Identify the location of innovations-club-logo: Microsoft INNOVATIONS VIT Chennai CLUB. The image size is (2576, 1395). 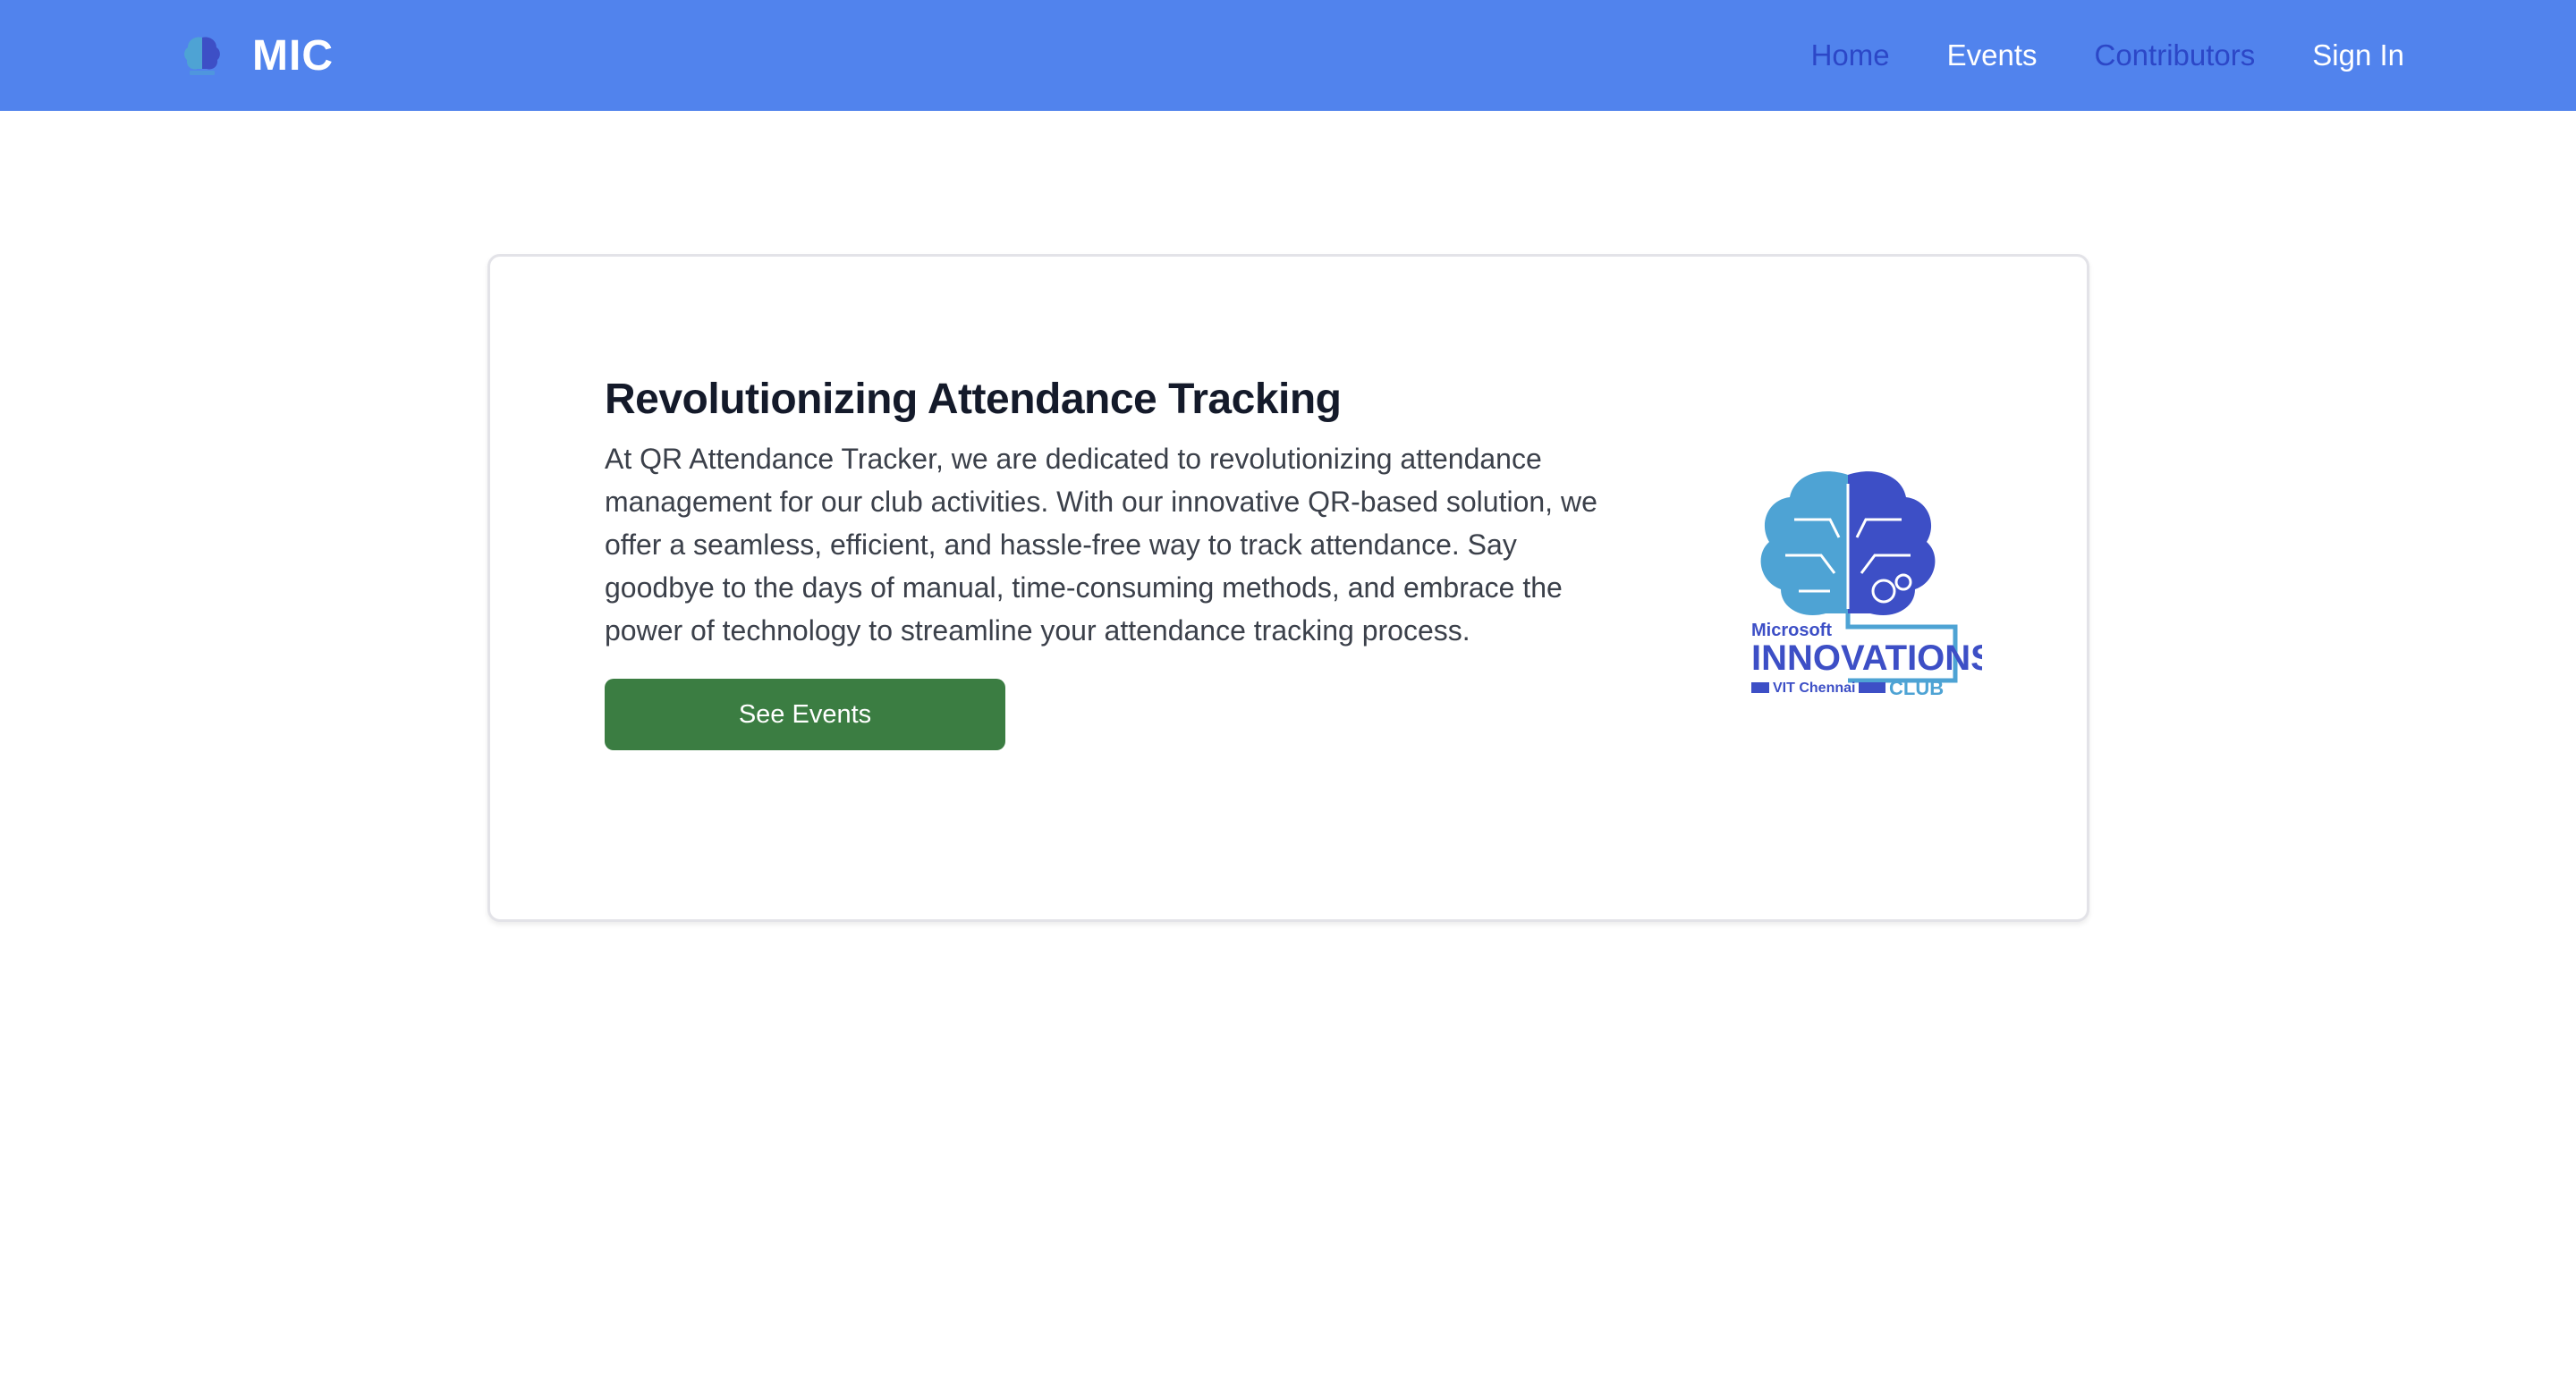
(1866, 585).